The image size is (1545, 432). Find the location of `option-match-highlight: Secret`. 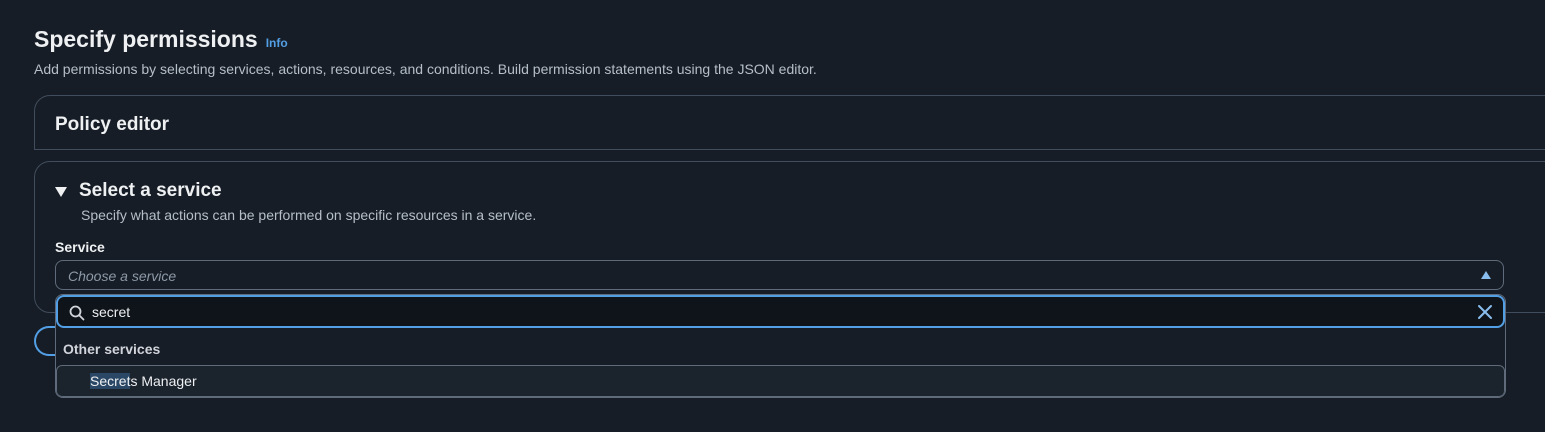

option-match-highlight: Secret is located at coordinates (110, 381).